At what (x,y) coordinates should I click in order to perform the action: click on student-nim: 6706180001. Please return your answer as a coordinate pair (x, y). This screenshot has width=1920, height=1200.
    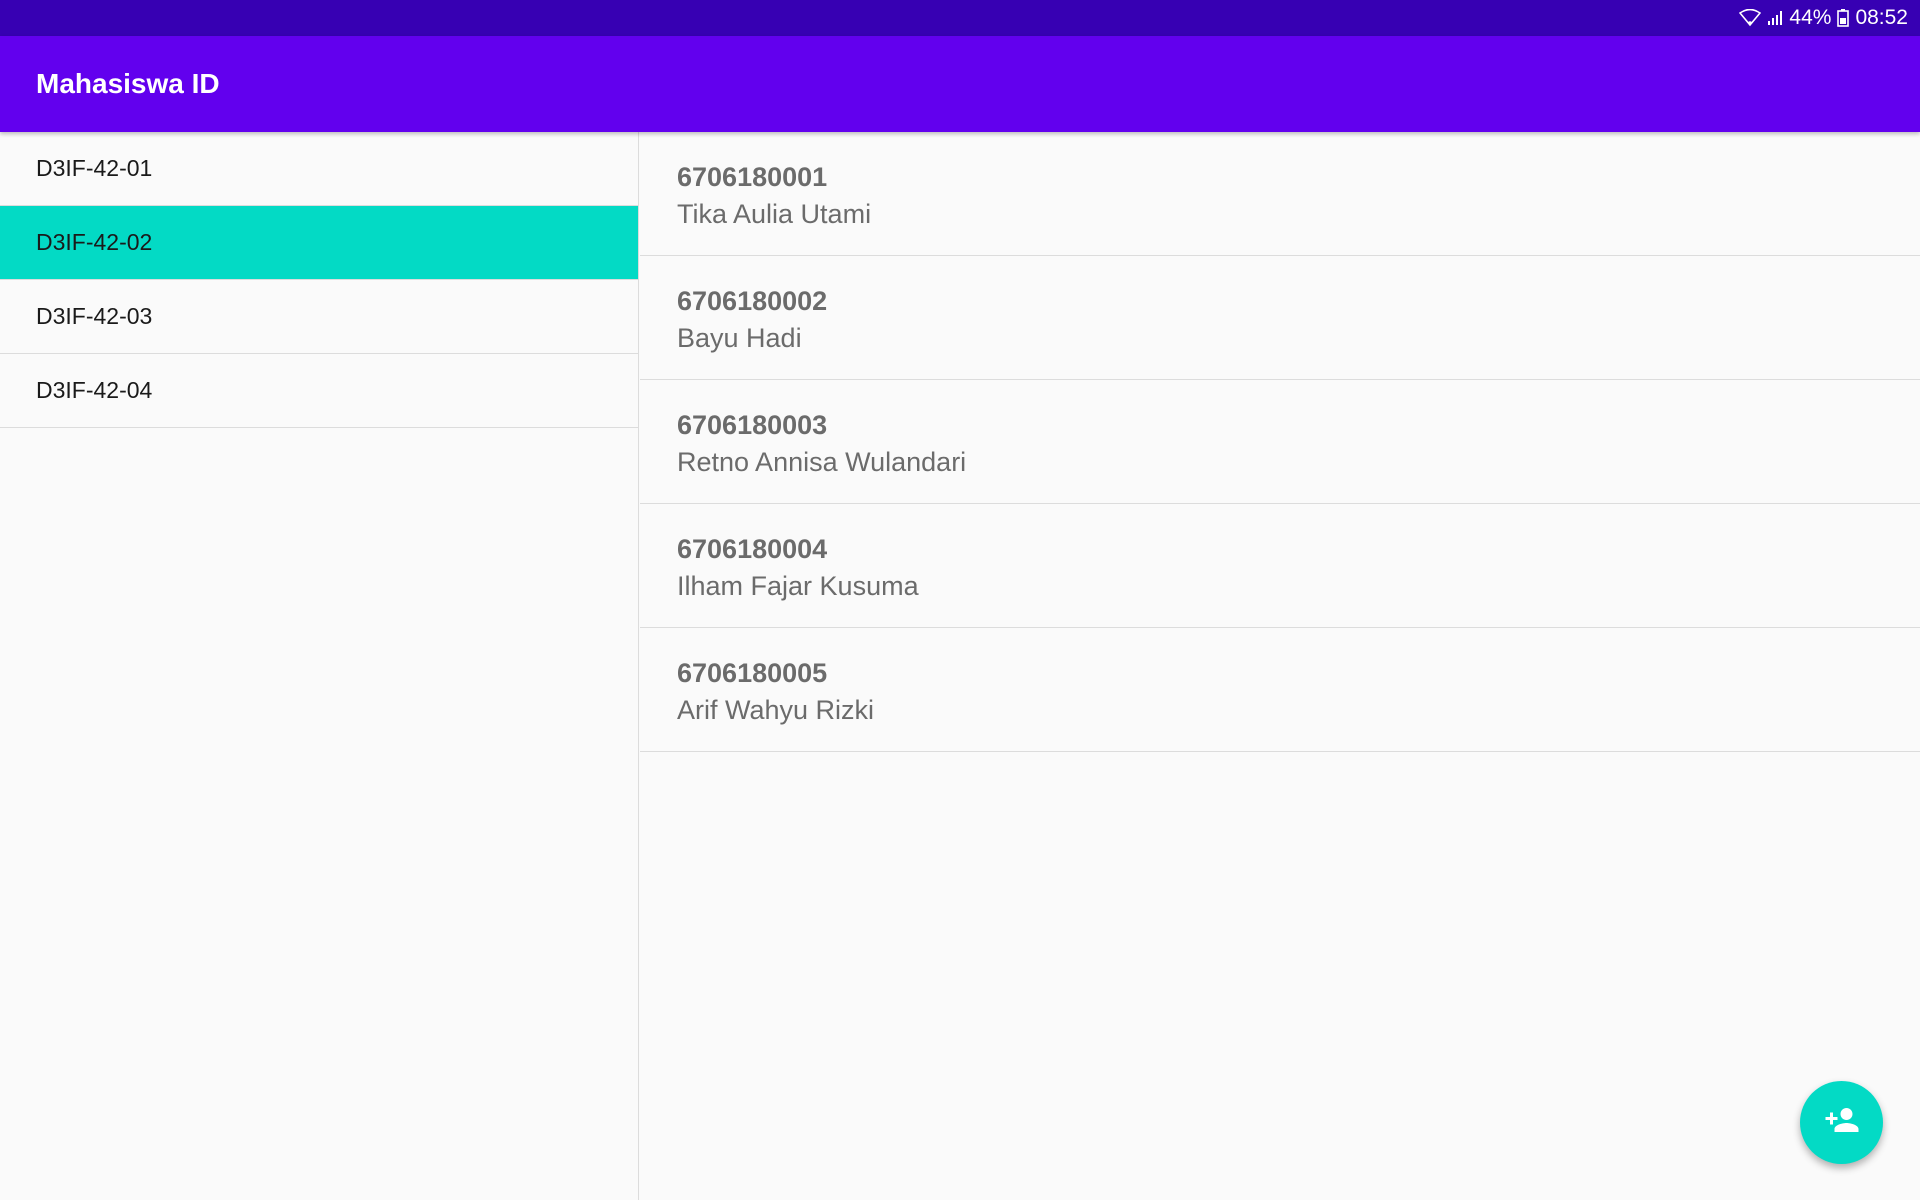
    Looking at the image, I should click on (752, 177).